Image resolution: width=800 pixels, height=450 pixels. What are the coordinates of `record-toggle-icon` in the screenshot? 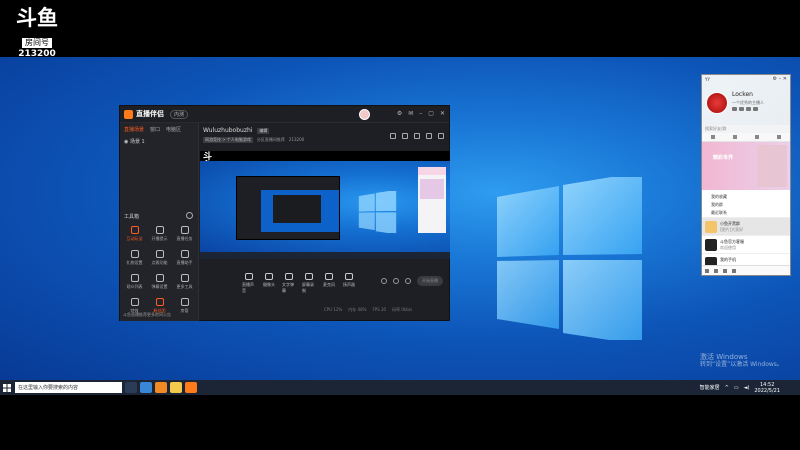 It's located at (396, 281).